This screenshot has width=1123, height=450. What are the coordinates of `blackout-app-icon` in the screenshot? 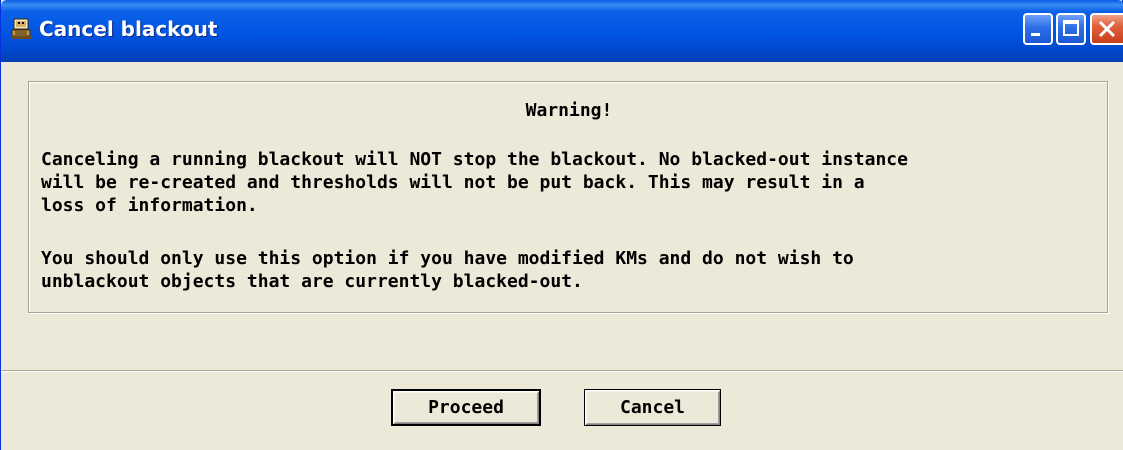 It's located at (21, 29).